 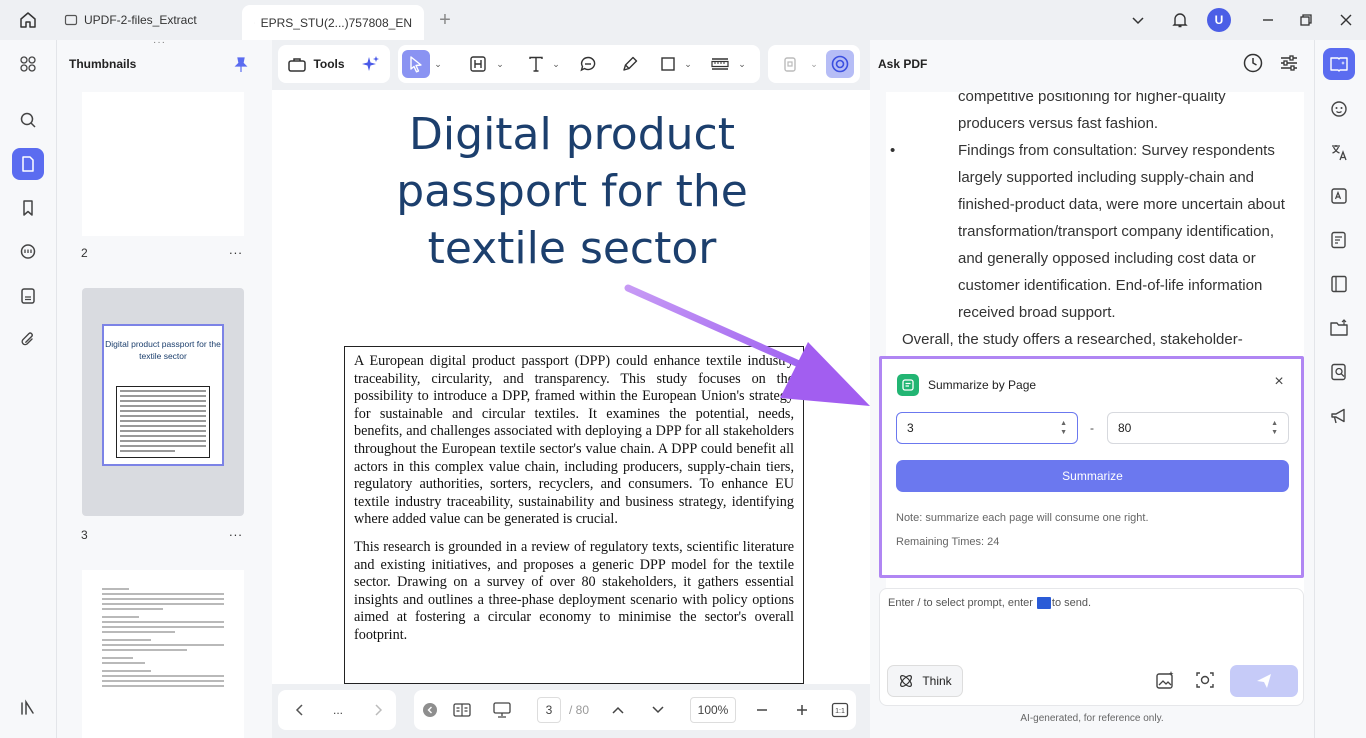 I want to click on left-tool-rail, so click(x=28, y=389).